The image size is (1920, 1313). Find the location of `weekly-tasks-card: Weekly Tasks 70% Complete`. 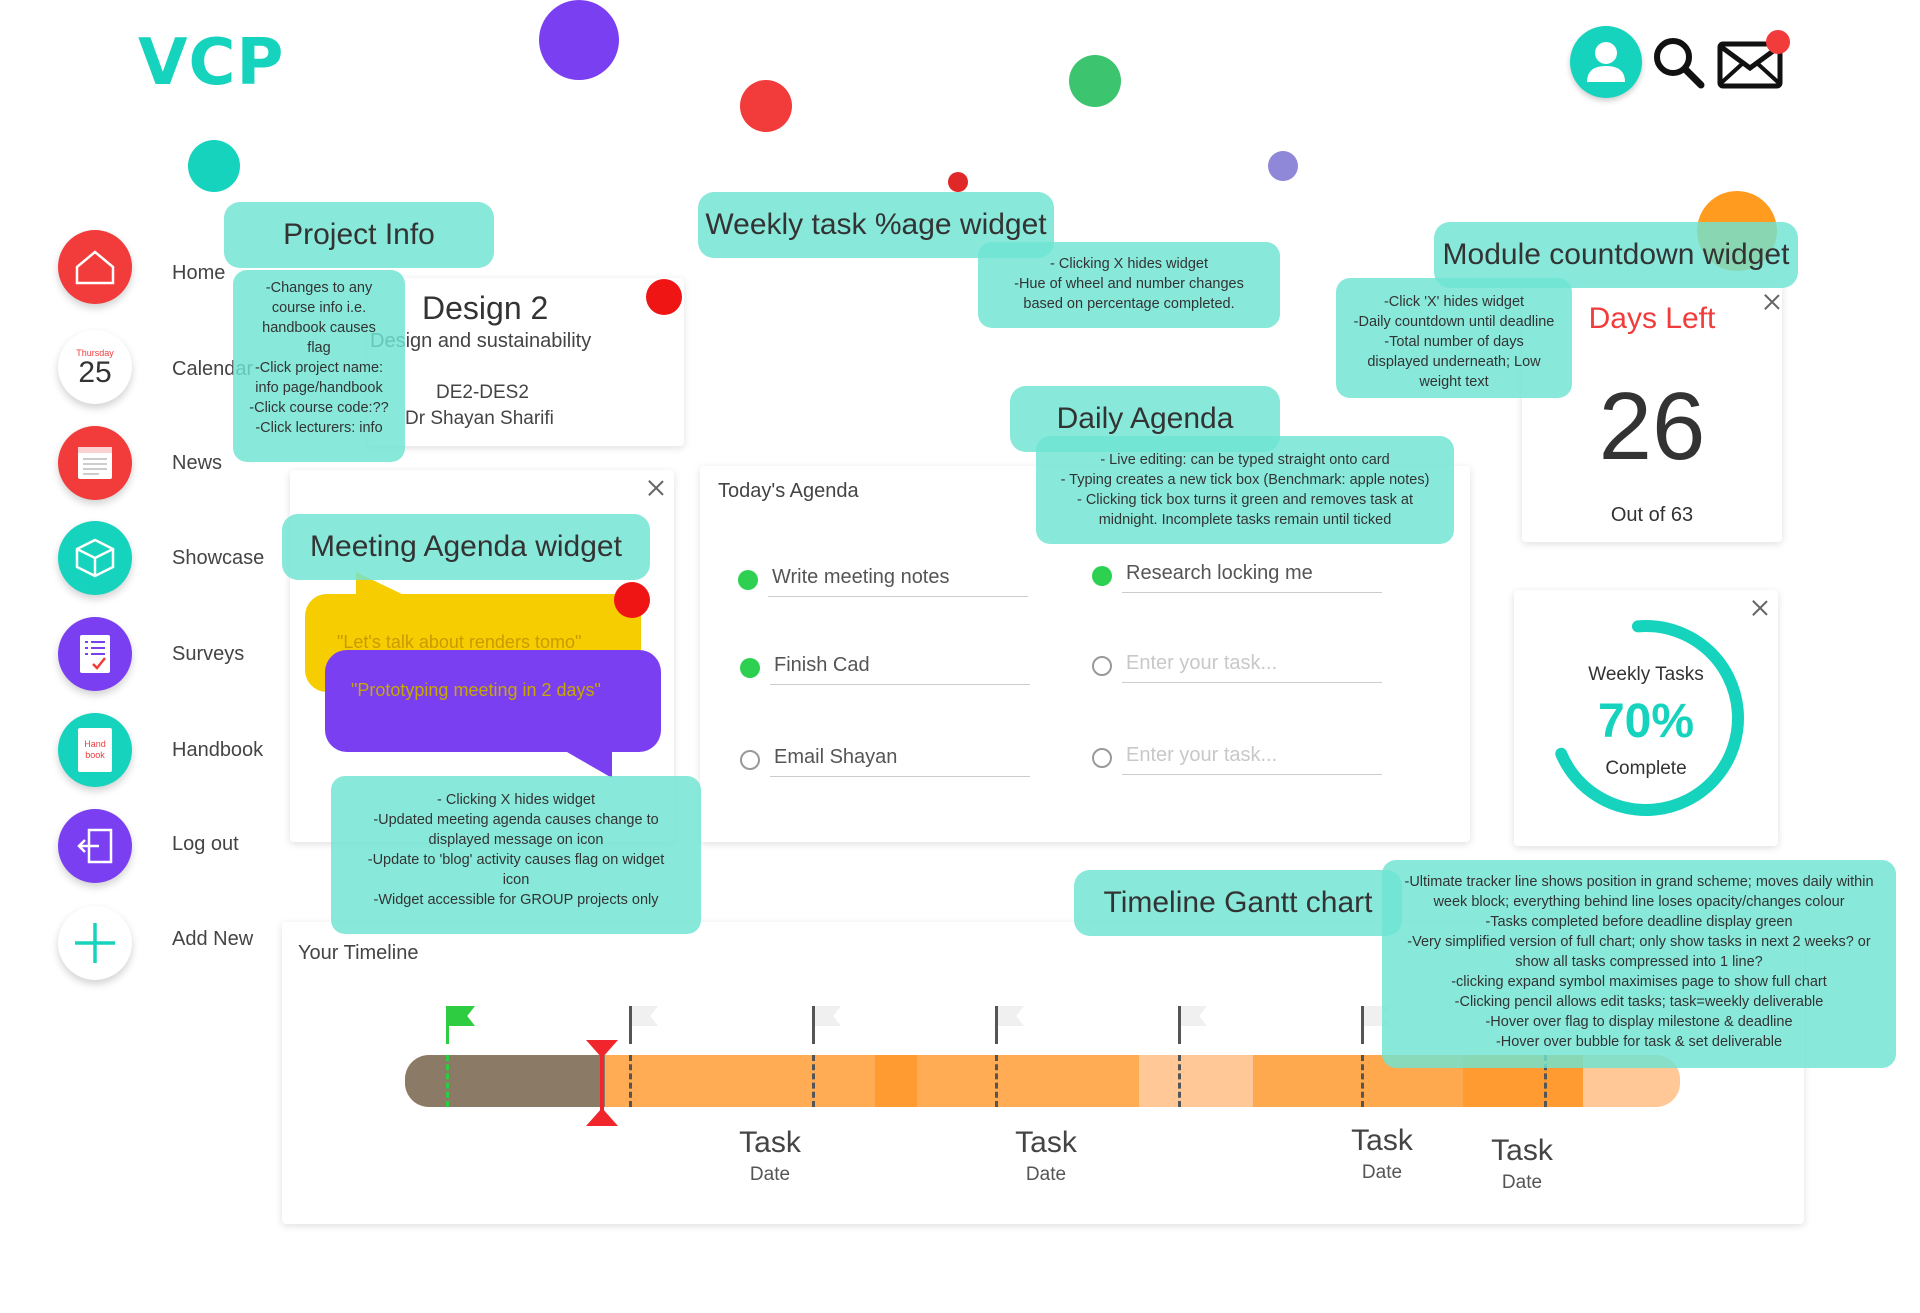

weekly-tasks-card: Weekly Tasks 70% Complete is located at coordinates (1646, 718).